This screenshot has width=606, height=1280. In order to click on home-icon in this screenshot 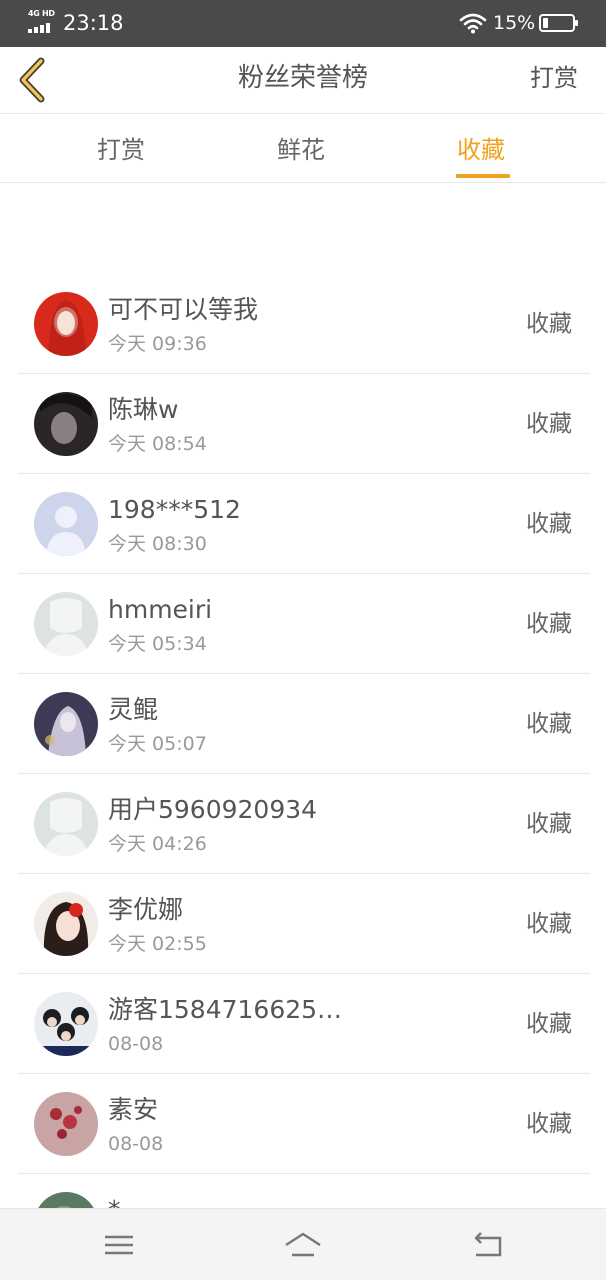, I will do `click(303, 1245)`.